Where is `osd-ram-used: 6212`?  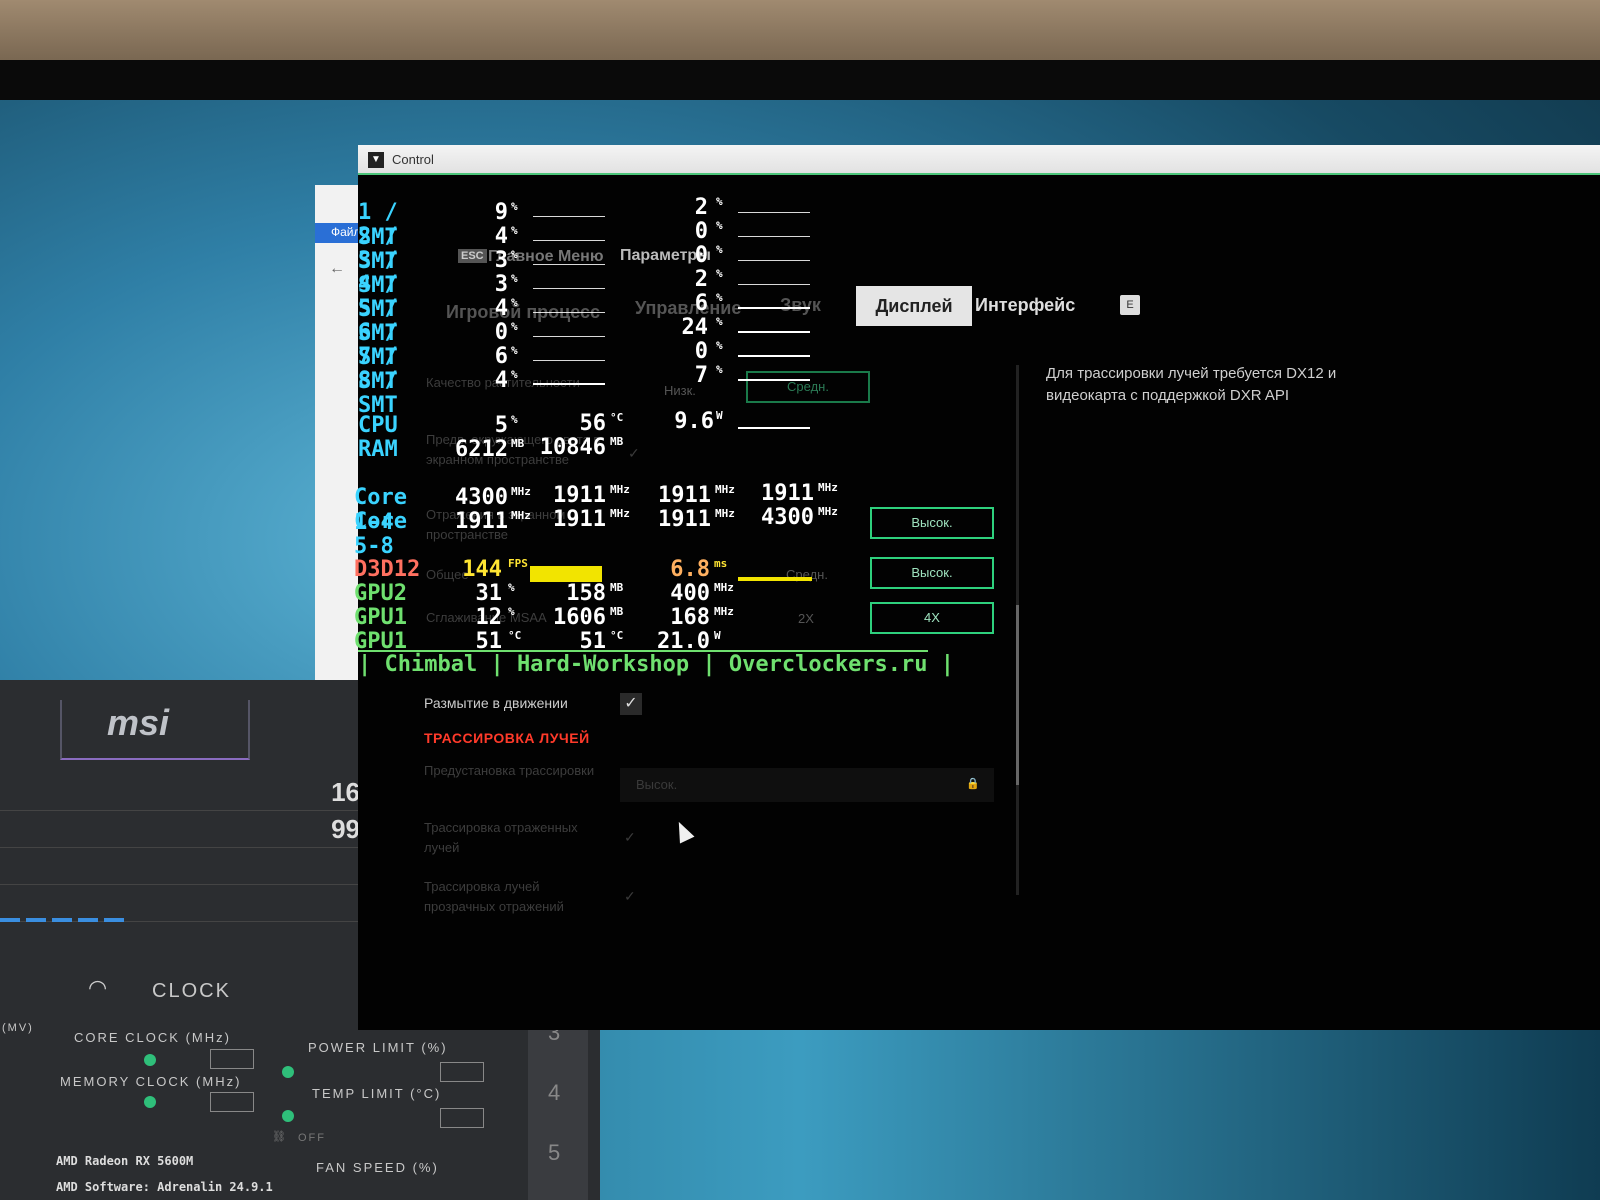
osd-ram-used: 6212 is located at coordinates (481, 449).